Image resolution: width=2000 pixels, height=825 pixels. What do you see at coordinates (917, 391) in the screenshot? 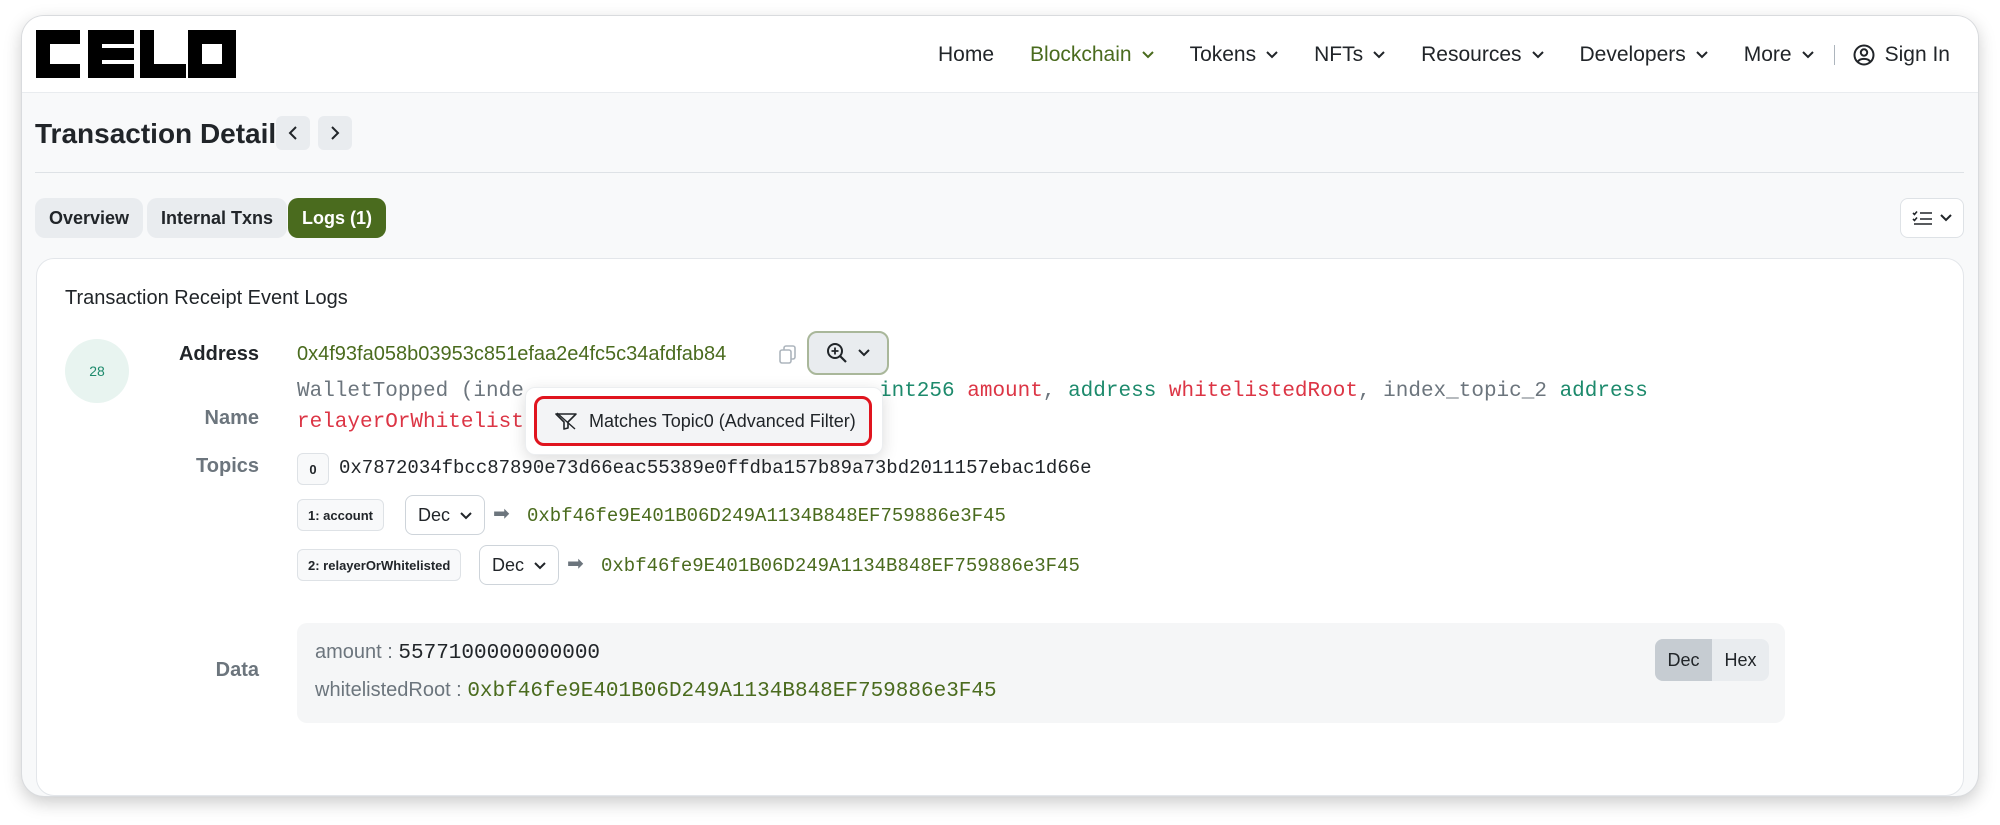
I see `param-type: int256` at bounding box center [917, 391].